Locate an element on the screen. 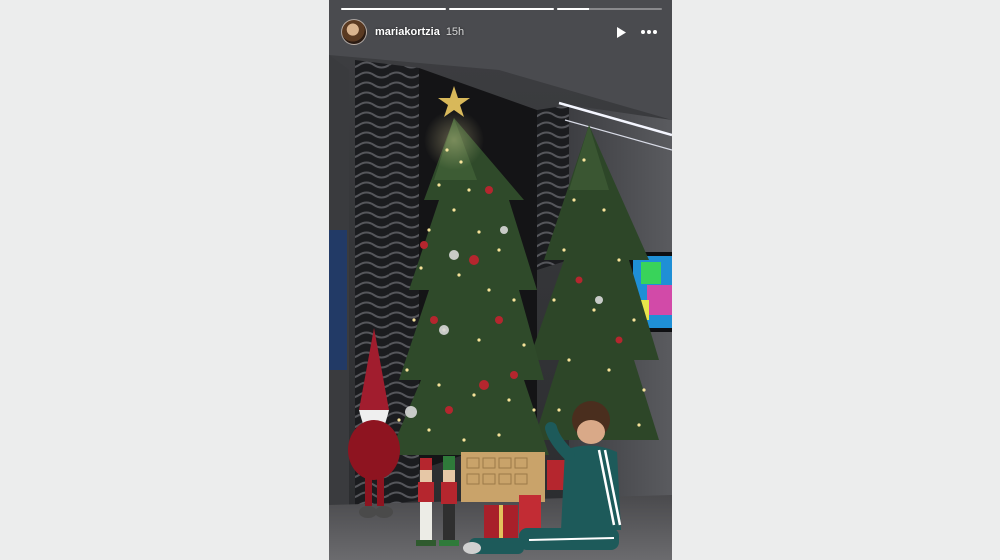 This screenshot has width=1000, height=560. play-icon is located at coordinates (621, 32).